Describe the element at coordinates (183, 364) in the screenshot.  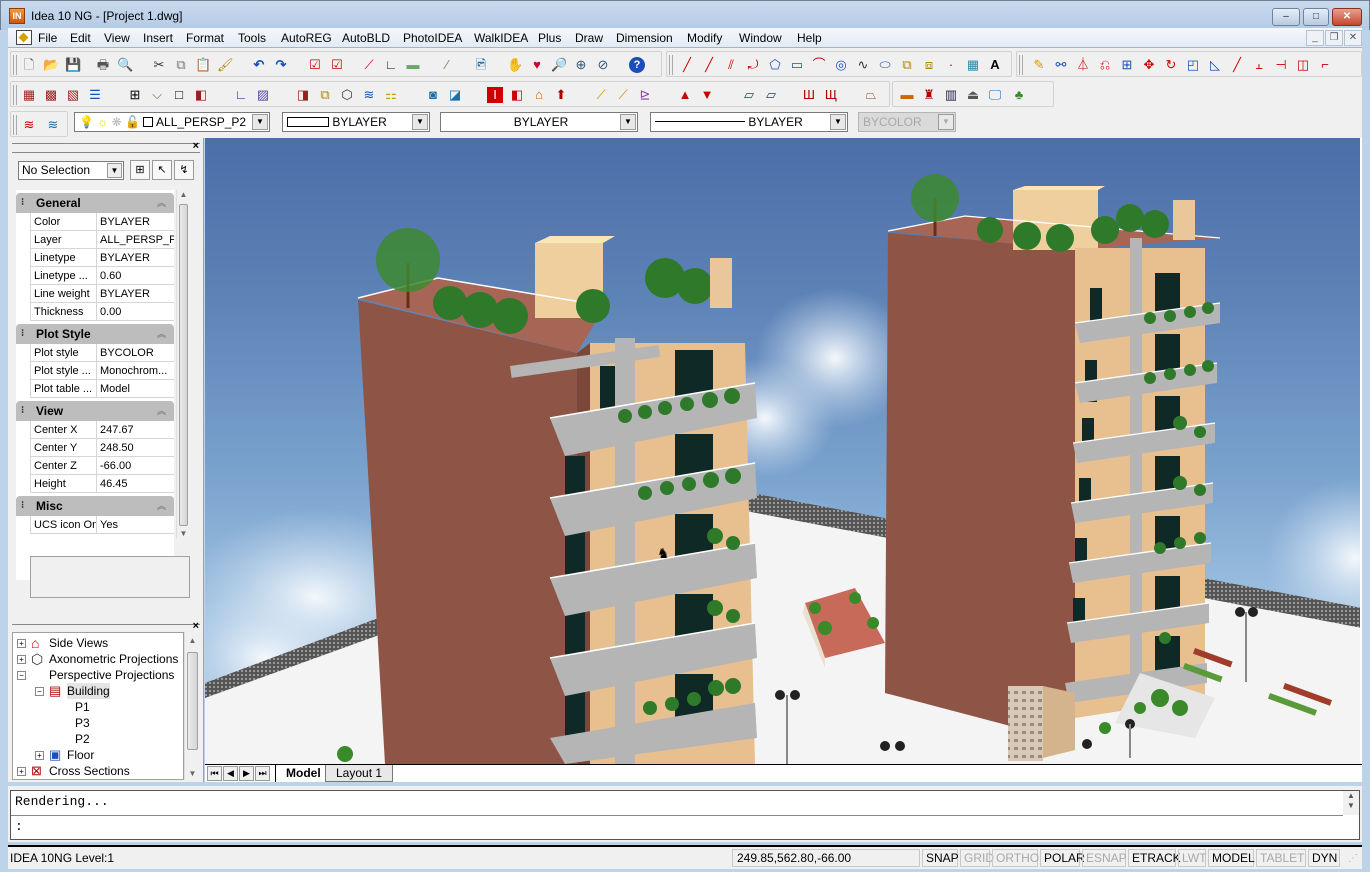
I see `properties-scrollbar: ▲ ▼` at that location.